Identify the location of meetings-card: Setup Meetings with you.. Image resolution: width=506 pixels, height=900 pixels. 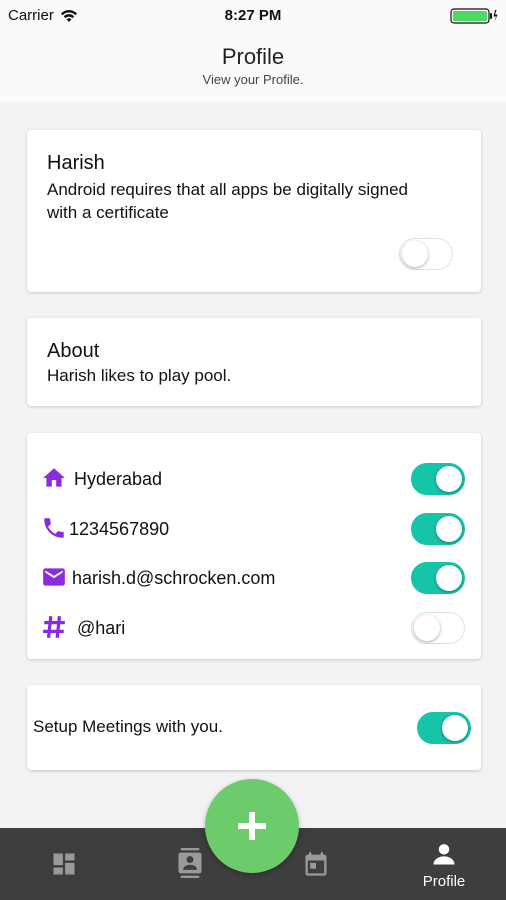
(254, 727).